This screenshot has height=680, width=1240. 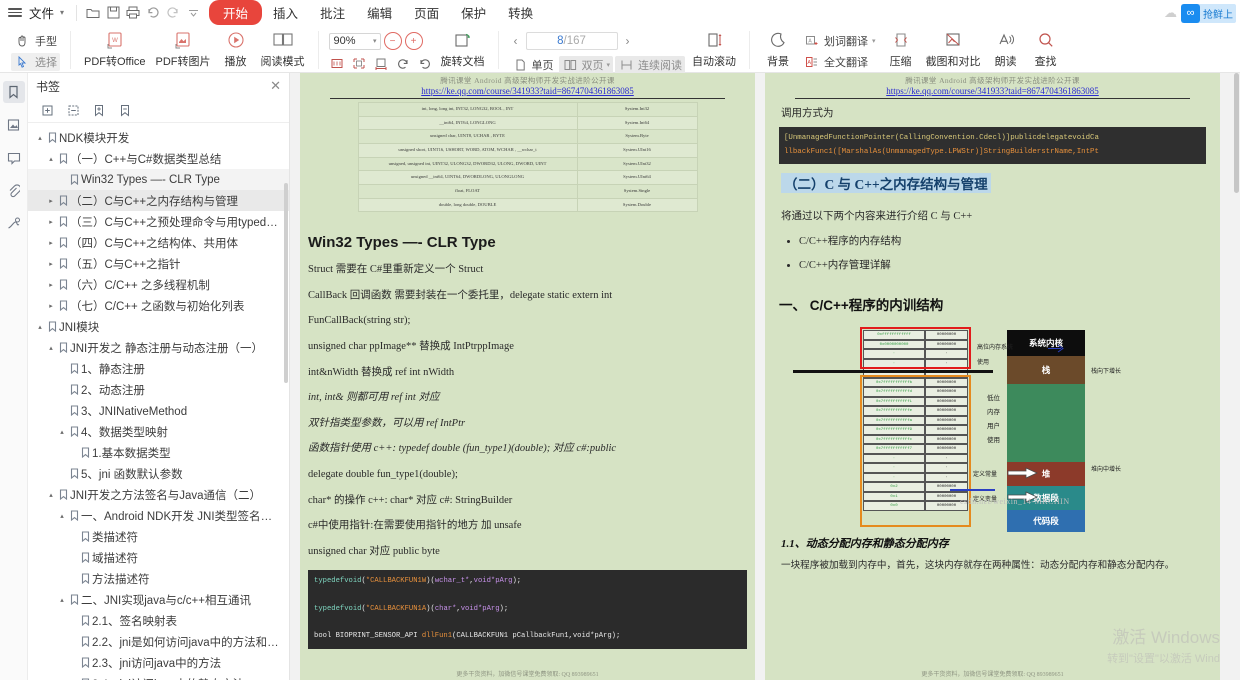 What do you see at coordinates (158, 389) in the screenshot?
I see `bookmark-item: 2、动态注册` at bounding box center [158, 389].